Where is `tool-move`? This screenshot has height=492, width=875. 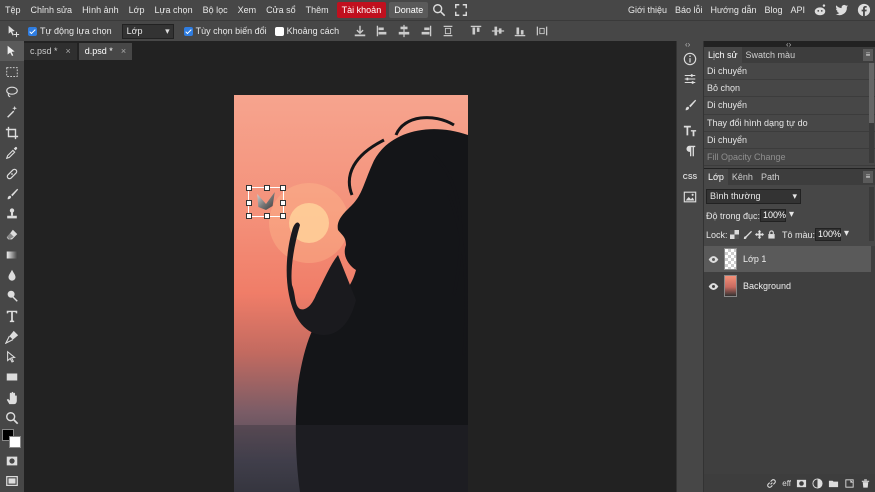
tool-move is located at coordinates (12, 51).